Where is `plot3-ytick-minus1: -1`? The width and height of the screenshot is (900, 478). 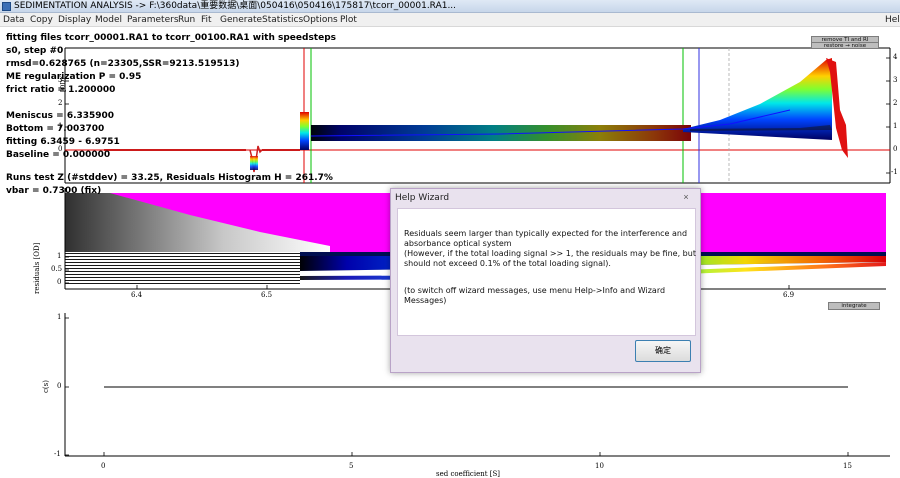
plot3-ytick-minus1: -1 is located at coordinates (57, 454).